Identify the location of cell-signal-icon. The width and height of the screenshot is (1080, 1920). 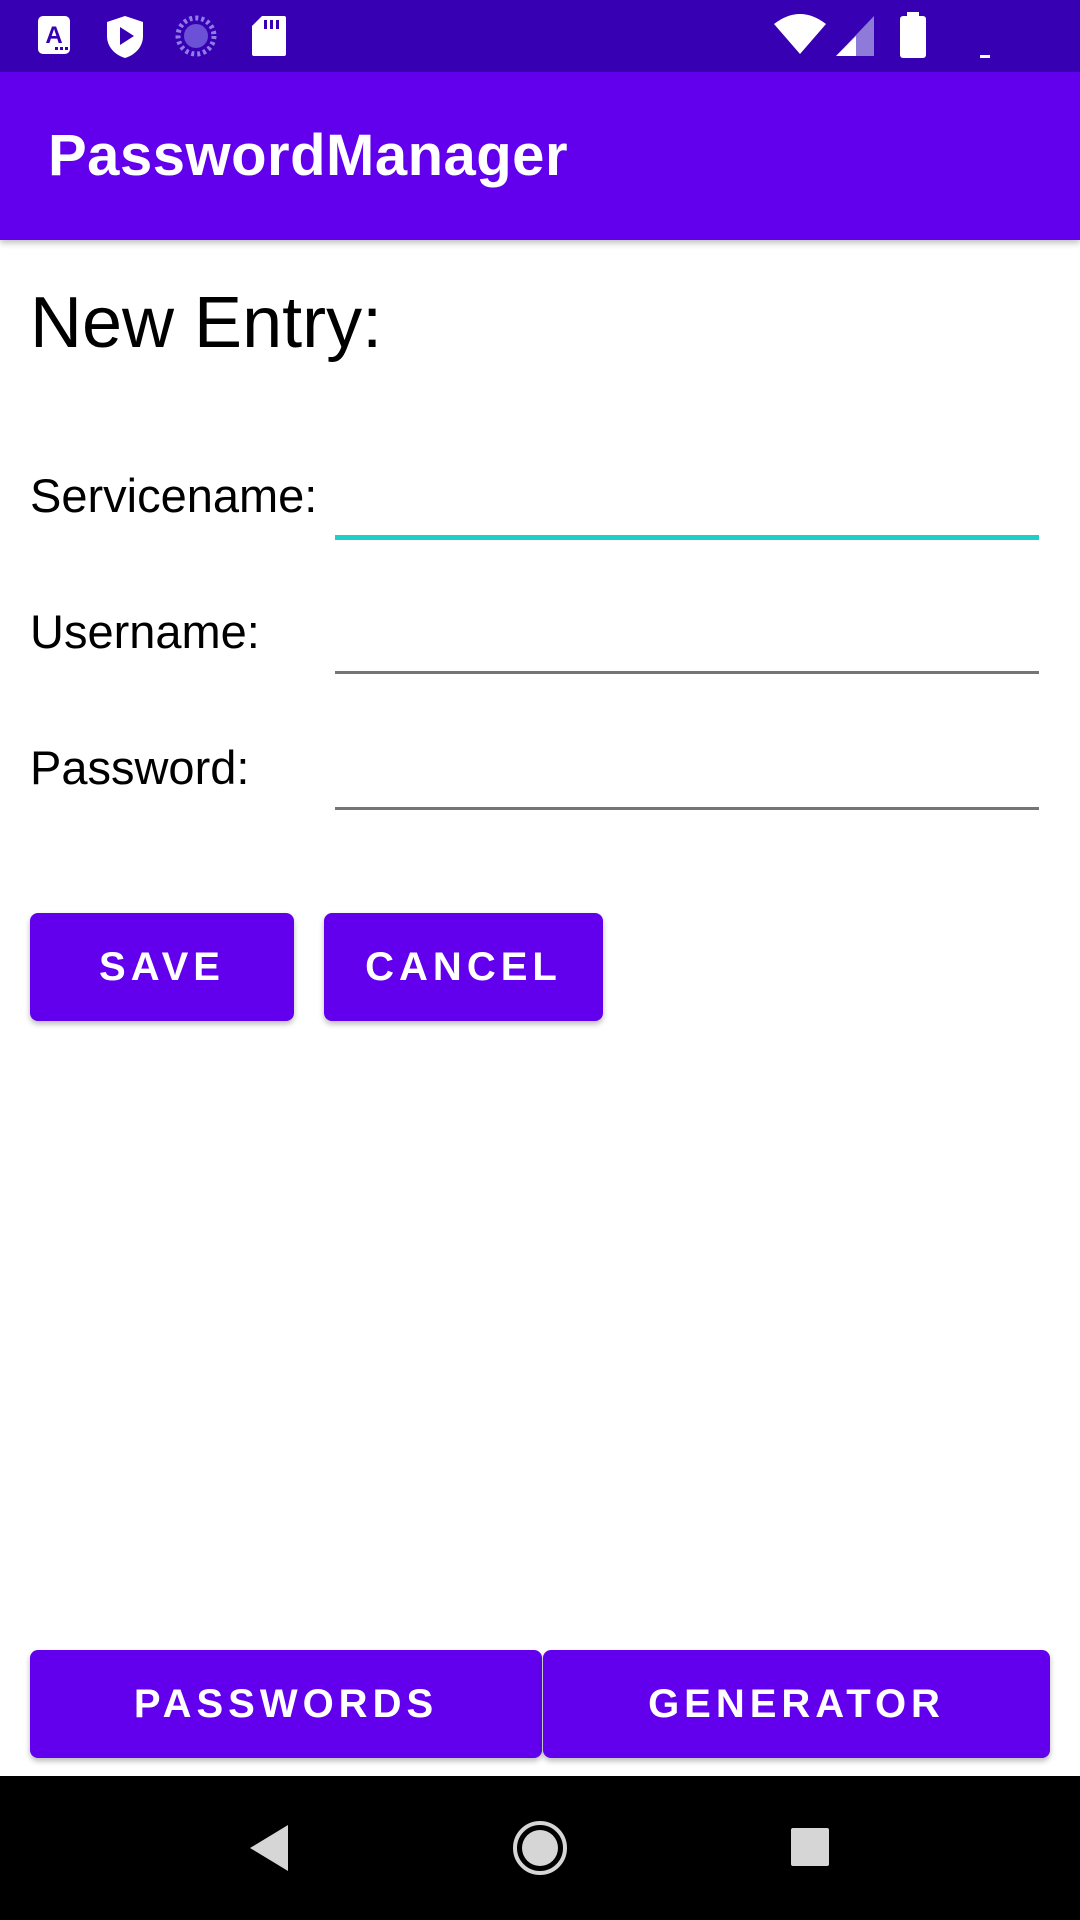
(855, 38).